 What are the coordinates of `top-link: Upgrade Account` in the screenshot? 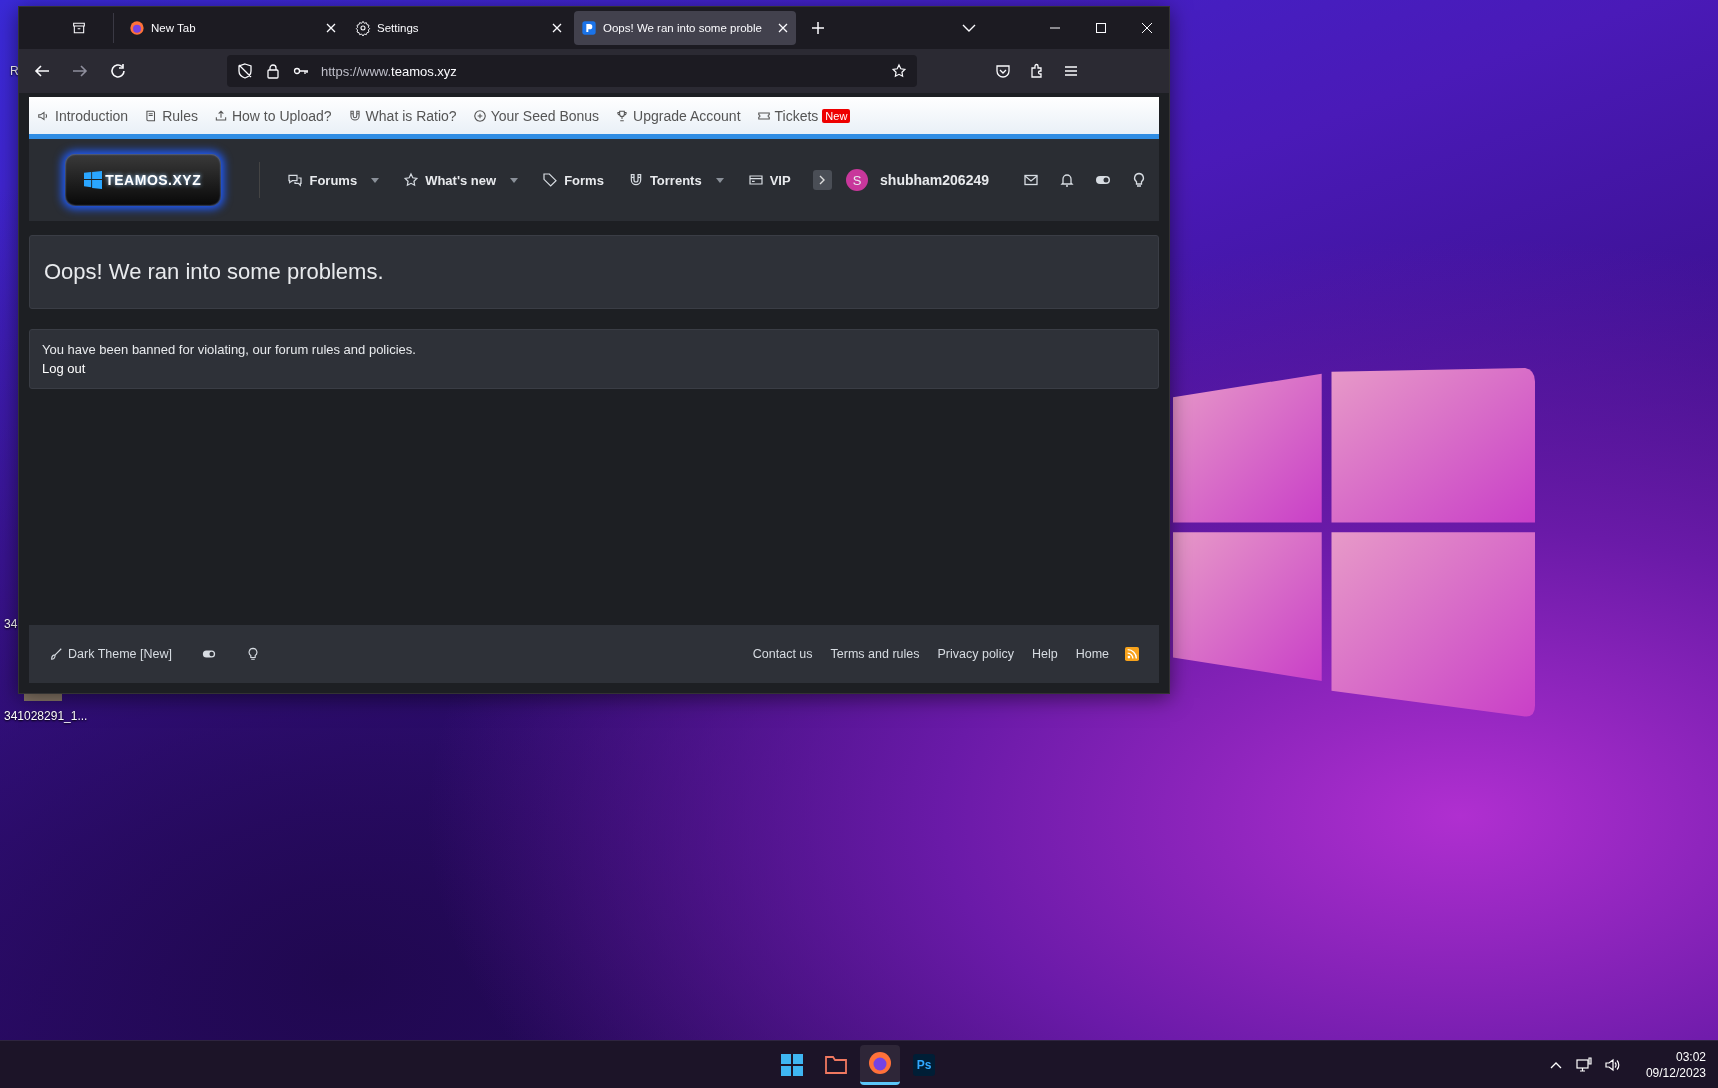 It's located at (678, 115).